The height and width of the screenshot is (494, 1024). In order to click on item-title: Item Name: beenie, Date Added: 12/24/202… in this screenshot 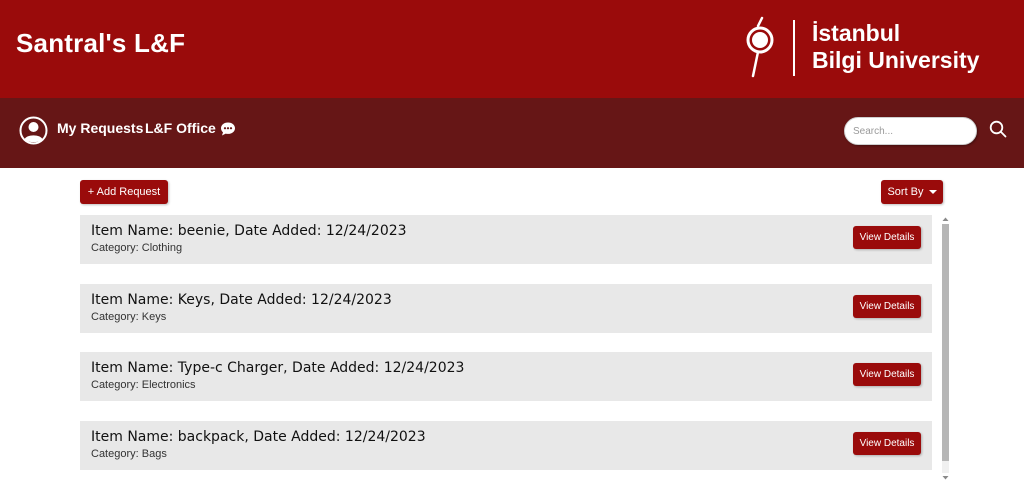, I will do `click(249, 231)`.